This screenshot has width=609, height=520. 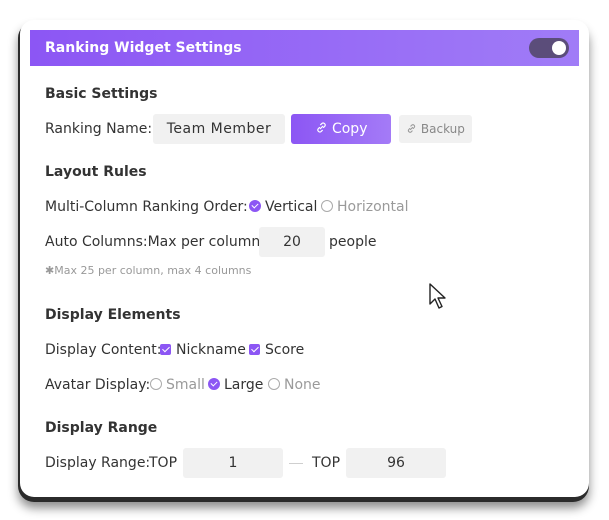 What do you see at coordinates (98, 463) in the screenshot?
I see `display-range-label: Display Range:` at bounding box center [98, 463].